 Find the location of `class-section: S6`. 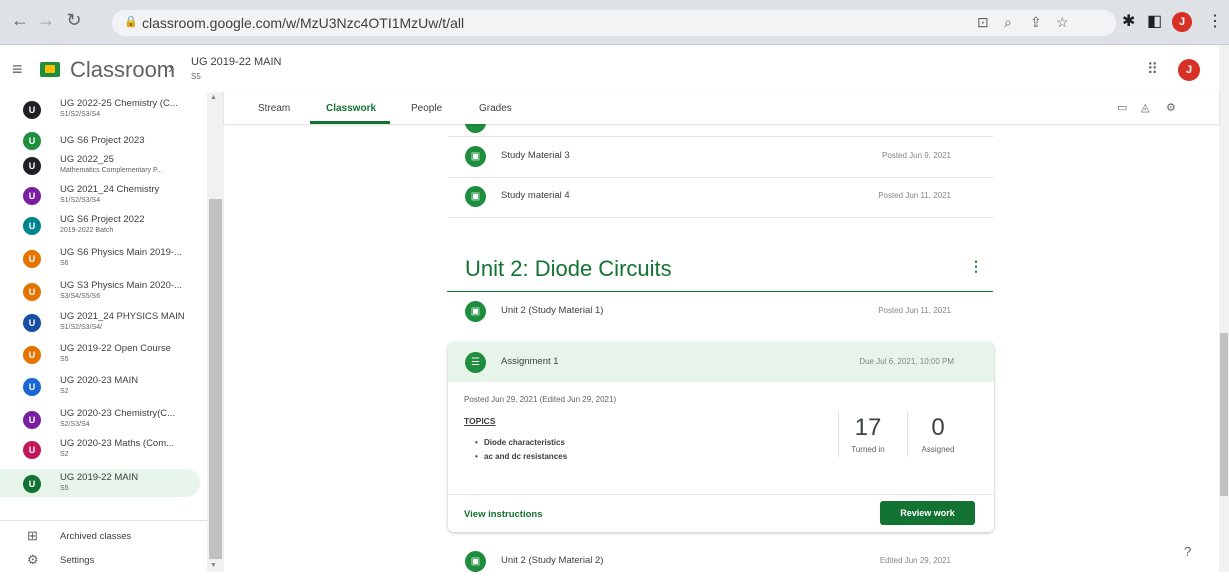

class-section: S6 is located at coordinates (64, 263).